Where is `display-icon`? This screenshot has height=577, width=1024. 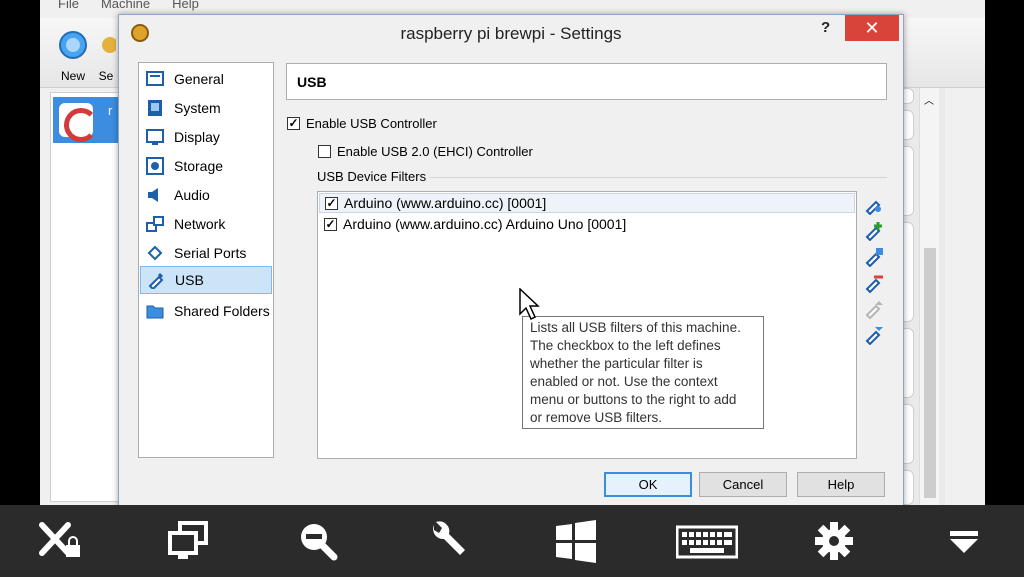 display-icon is located at coordinates (155, 137).